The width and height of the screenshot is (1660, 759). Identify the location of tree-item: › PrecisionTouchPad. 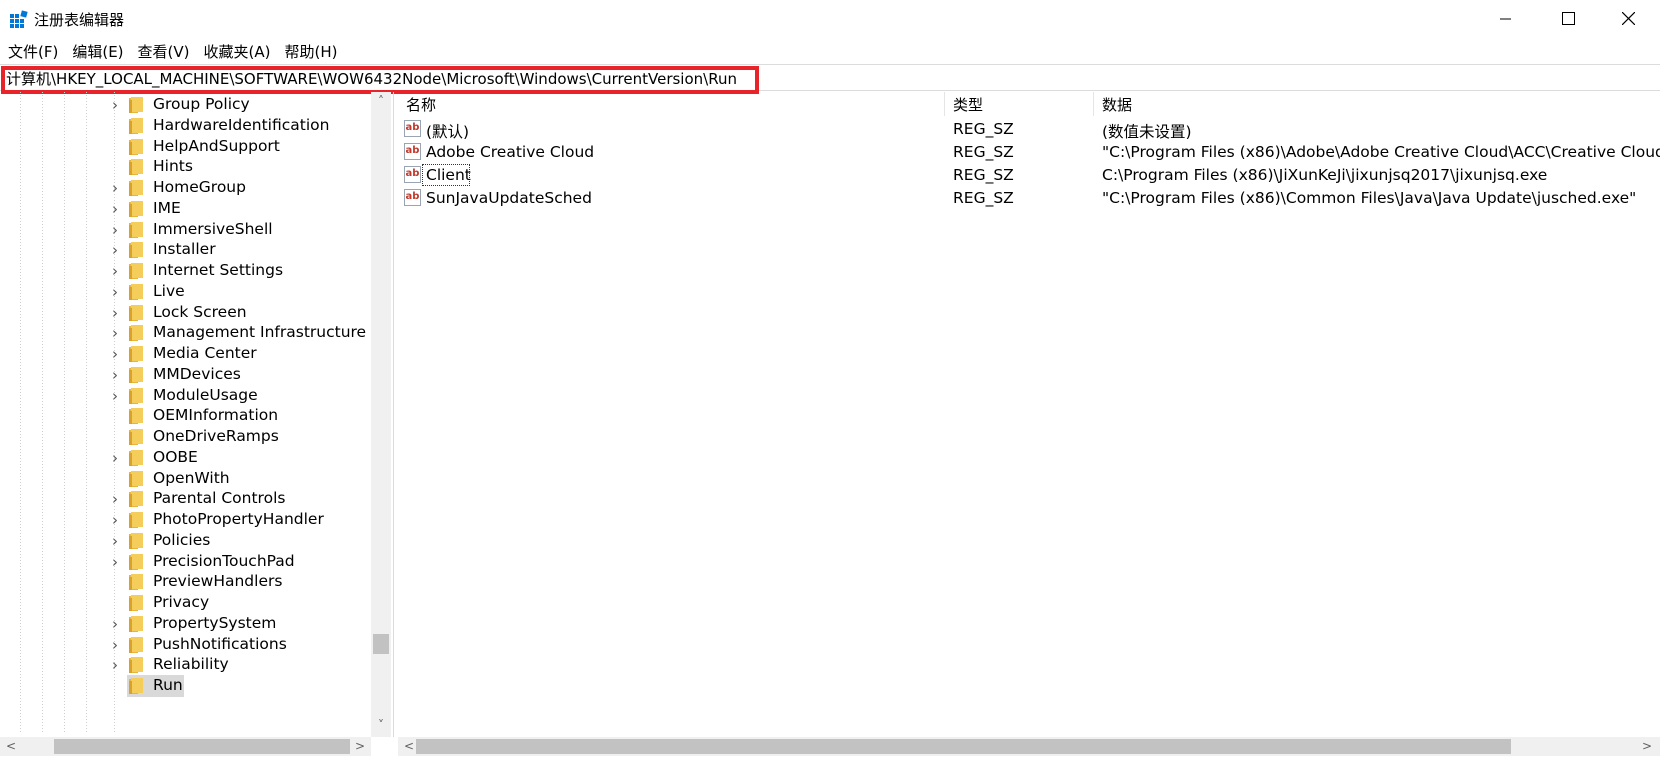
(185, 562).